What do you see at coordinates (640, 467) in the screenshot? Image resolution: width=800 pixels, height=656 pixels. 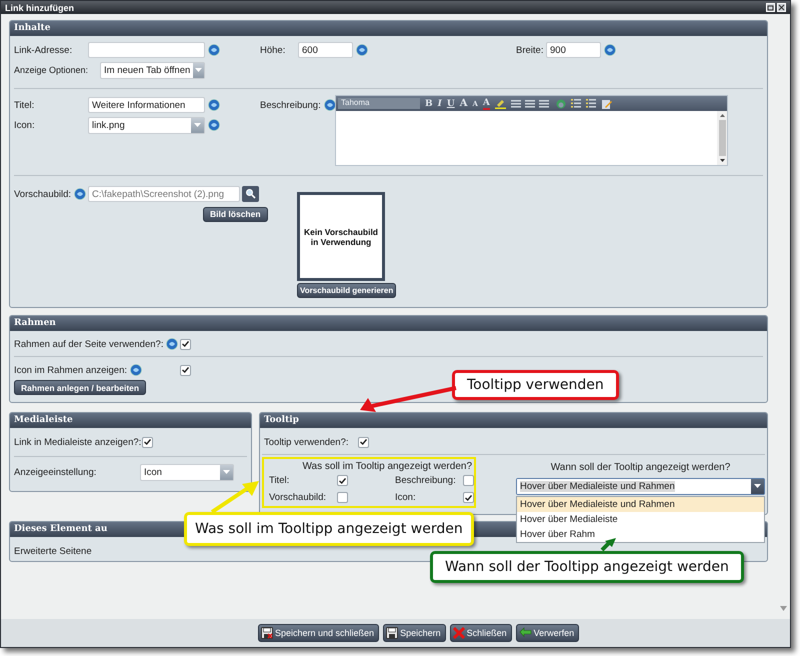 I see `group-heading: Wann soll der Tooltip angezeigt werden?` at bounding box center [640, 467].